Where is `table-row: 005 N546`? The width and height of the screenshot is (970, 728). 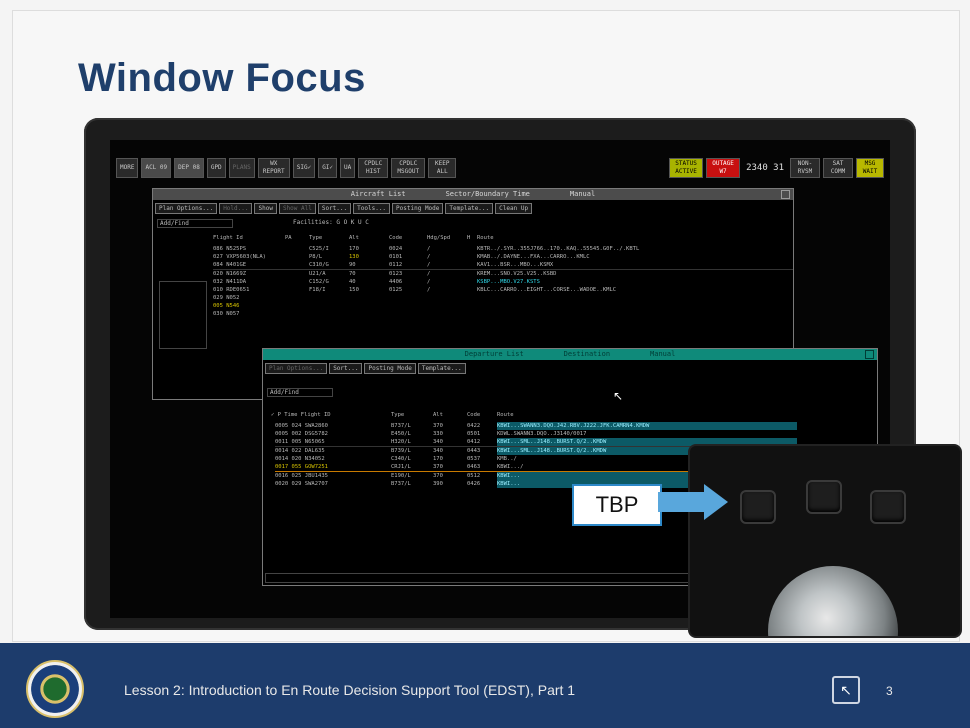
table-row: 005 N546 is located at coordinates (503, 306).